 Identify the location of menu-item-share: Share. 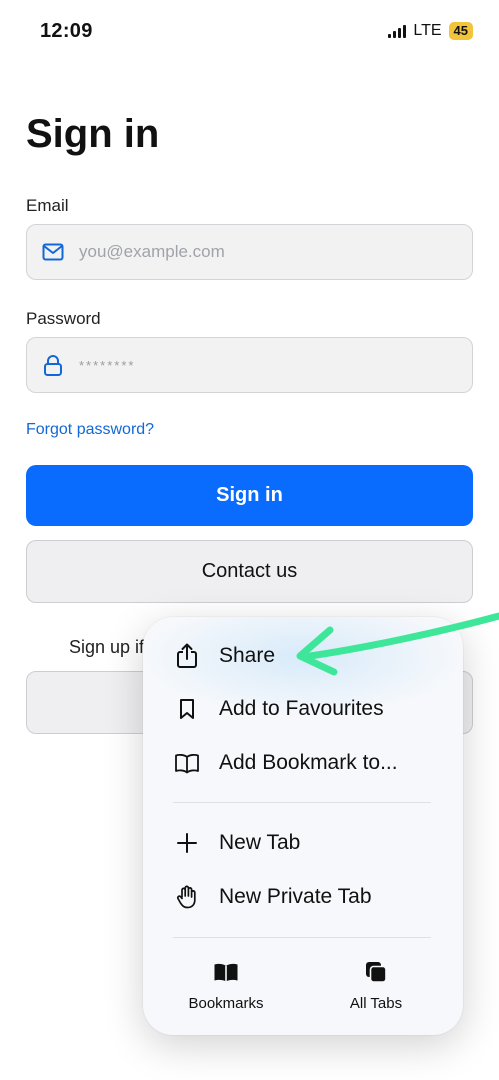
(303, 656).